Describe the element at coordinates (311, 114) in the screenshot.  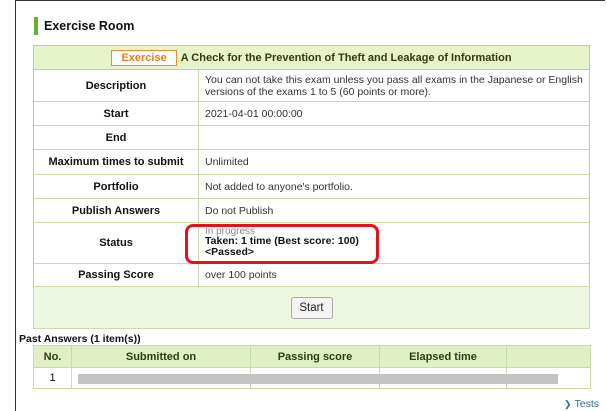
I see `info-row-start: Start 2021-04-01 00:00:00` at that location.